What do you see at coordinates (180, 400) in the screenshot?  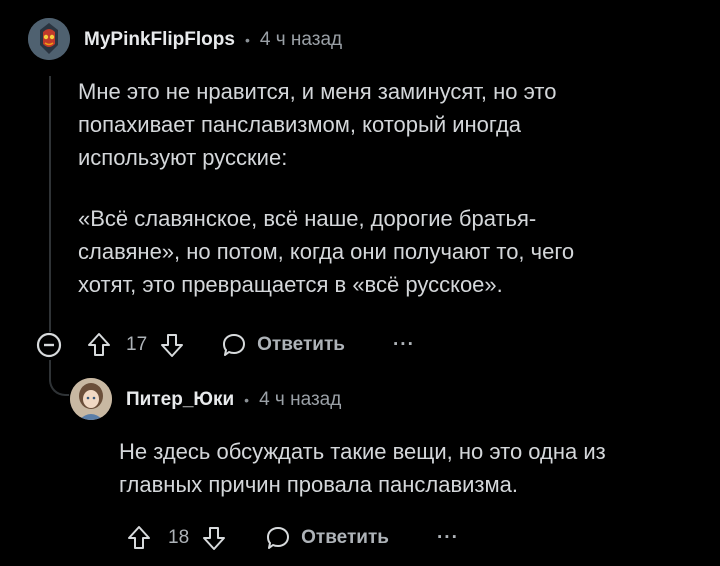 I see `author-name: Питер_Юки` at bounding box center [180, 400].